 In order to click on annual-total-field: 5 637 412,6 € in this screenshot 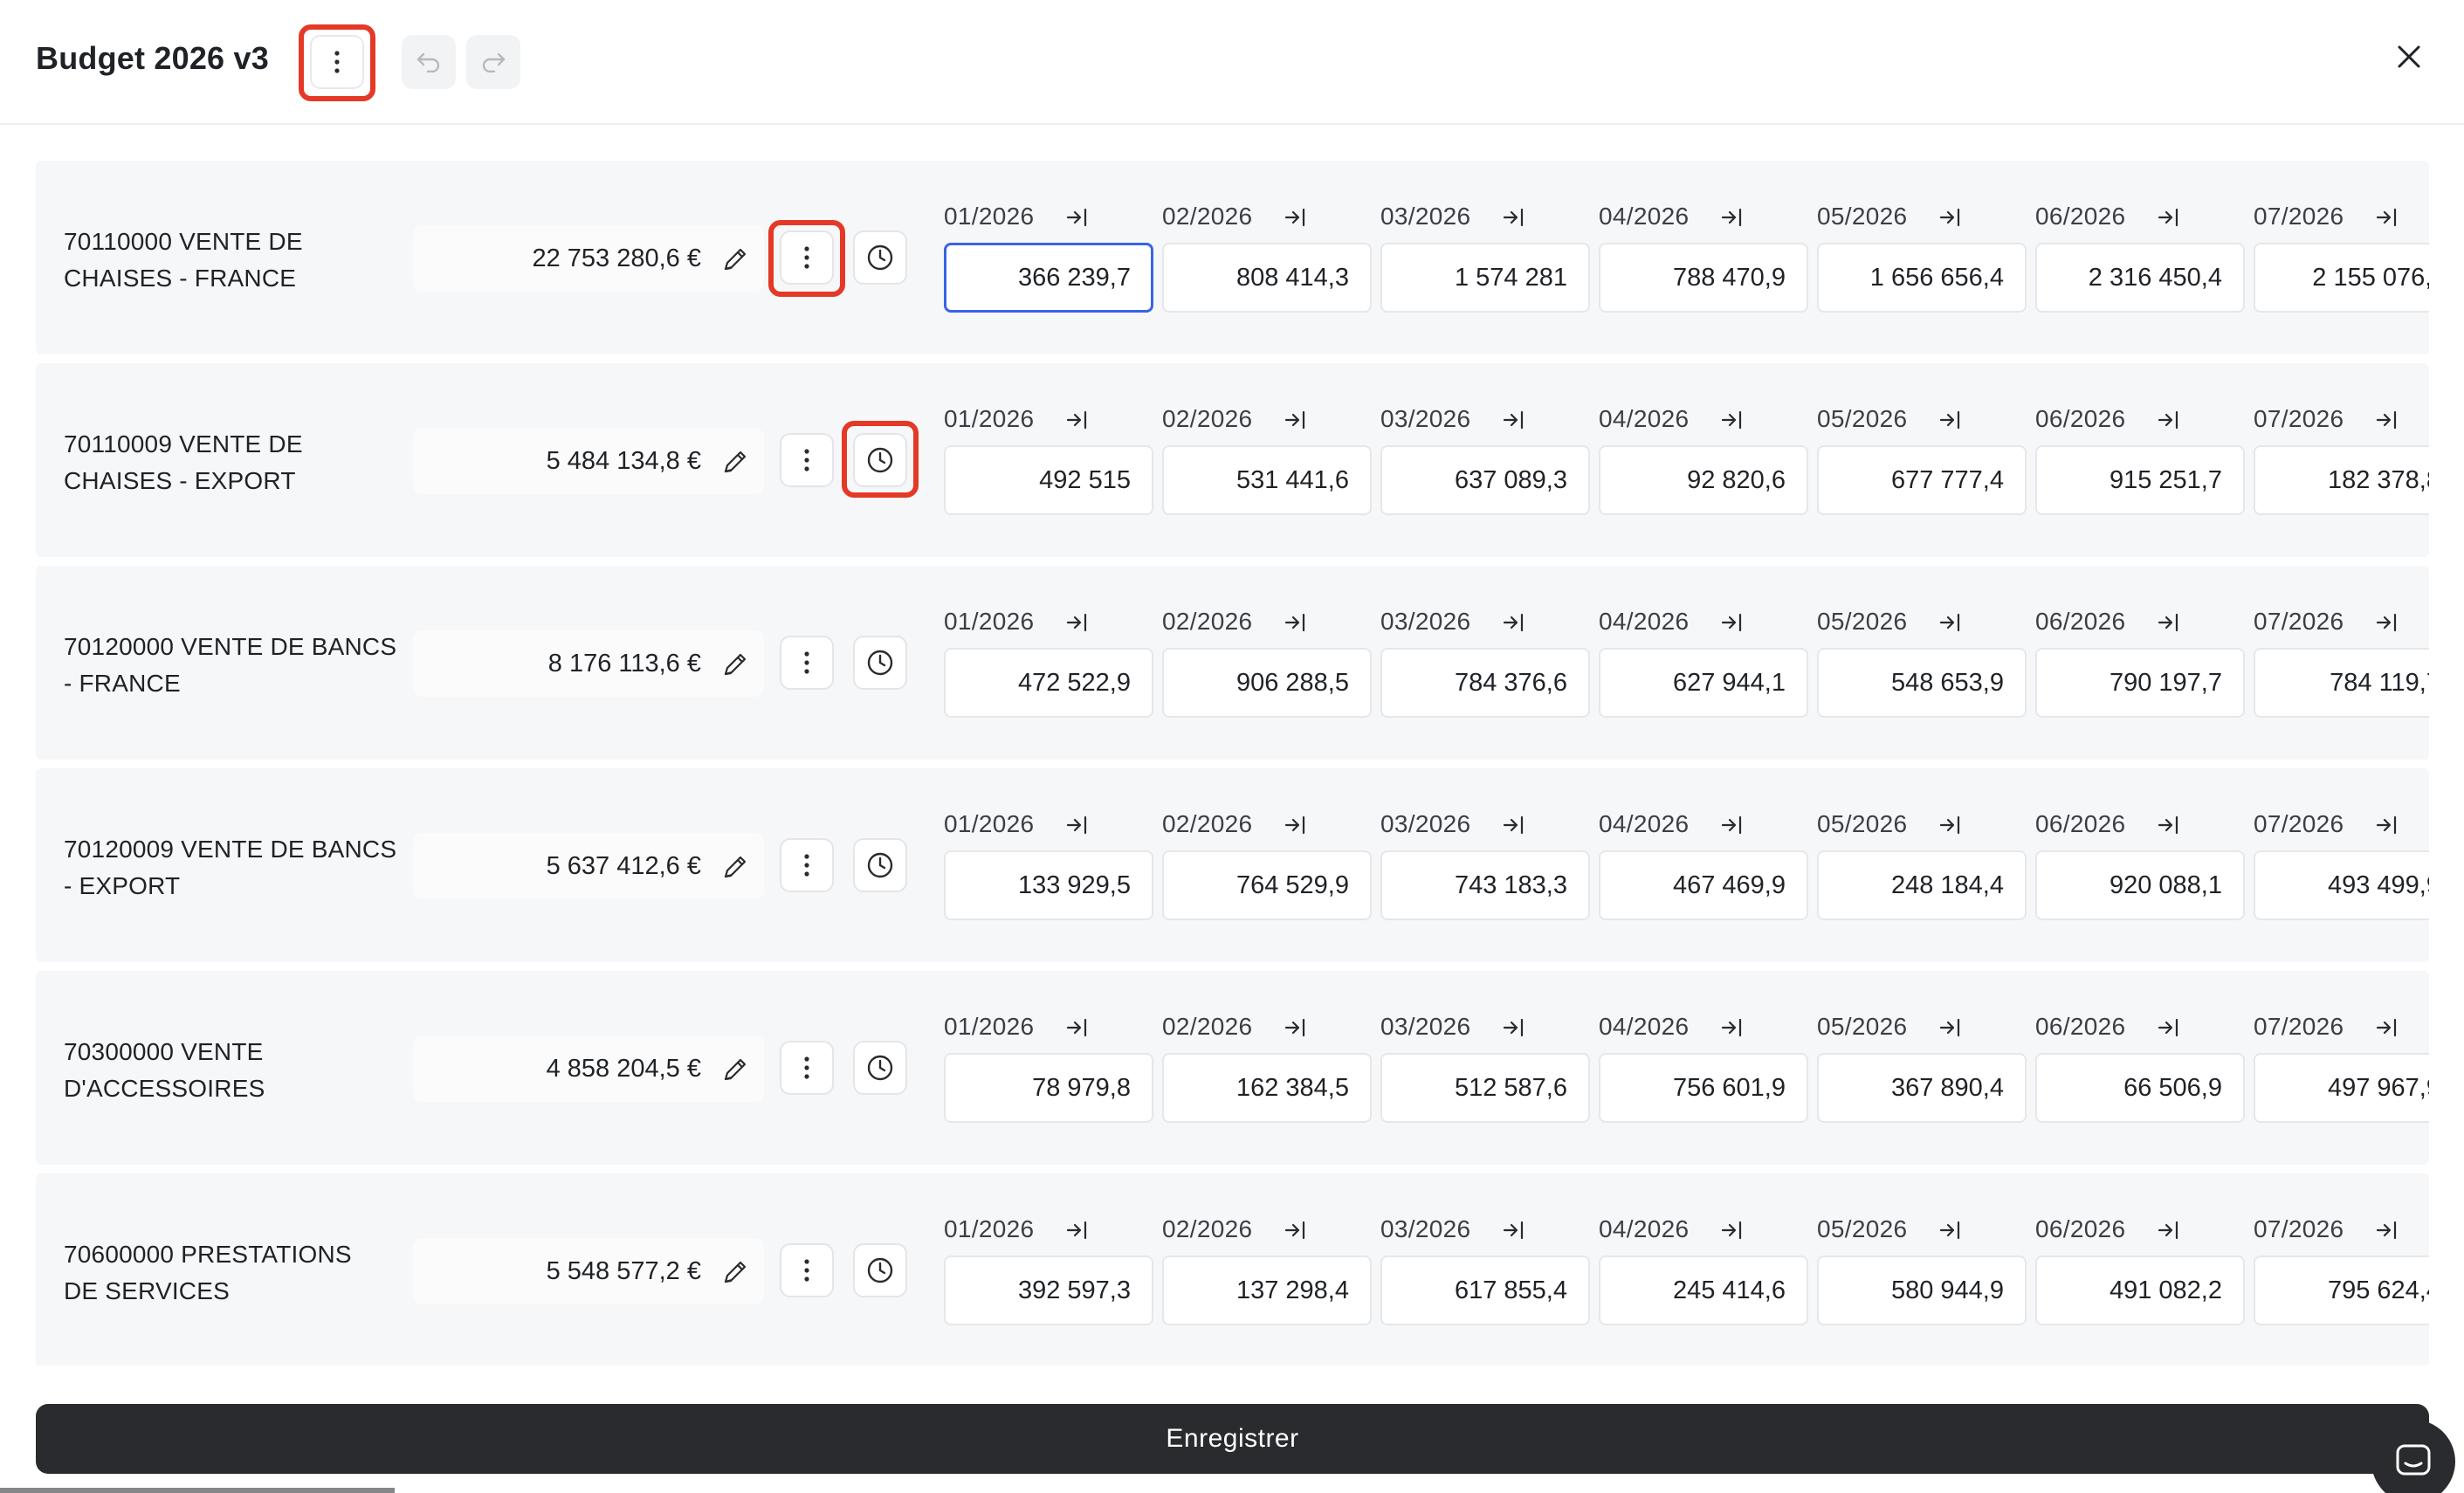, I will do `click(588, 866)`.